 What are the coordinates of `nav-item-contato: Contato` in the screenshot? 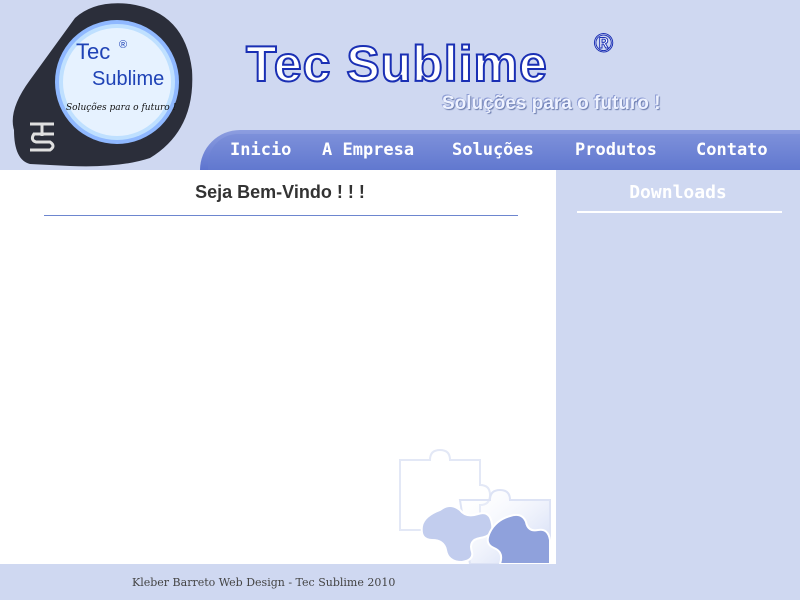 It's located at (732, 150).